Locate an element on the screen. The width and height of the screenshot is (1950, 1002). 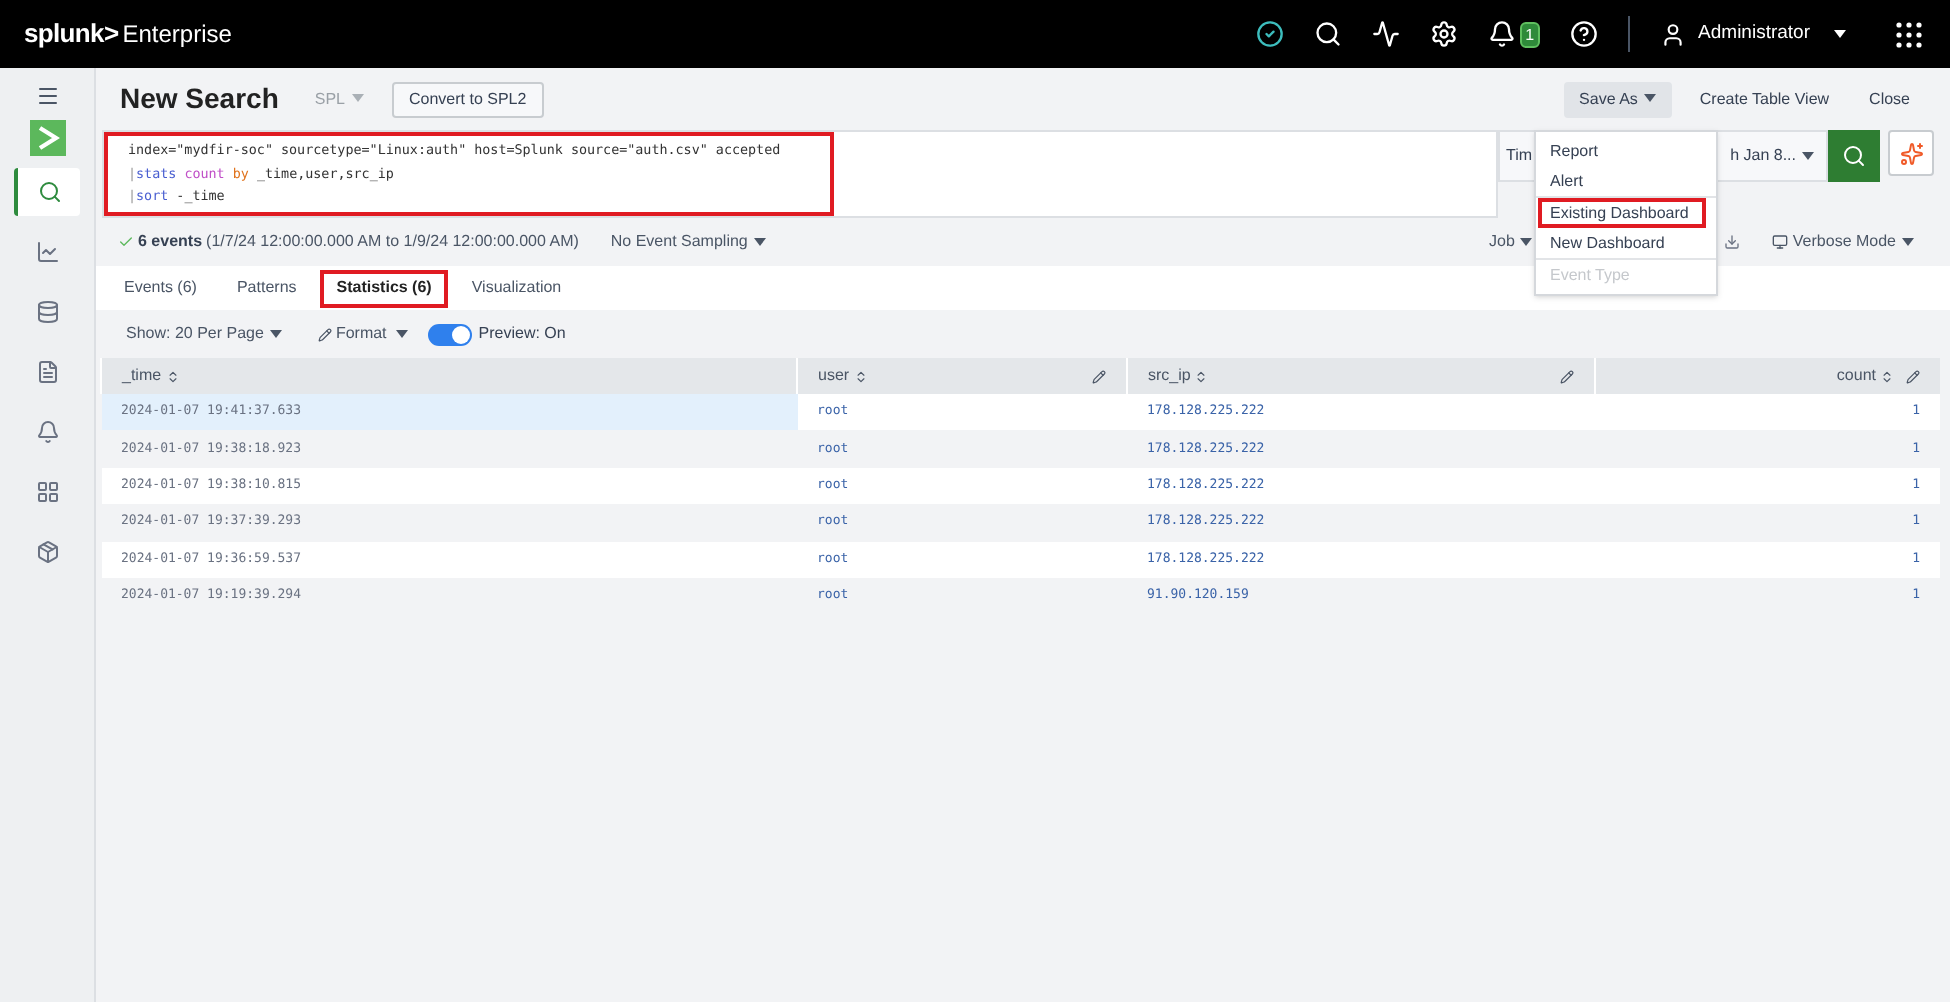
check-icon is located at coordinates (126, 242).